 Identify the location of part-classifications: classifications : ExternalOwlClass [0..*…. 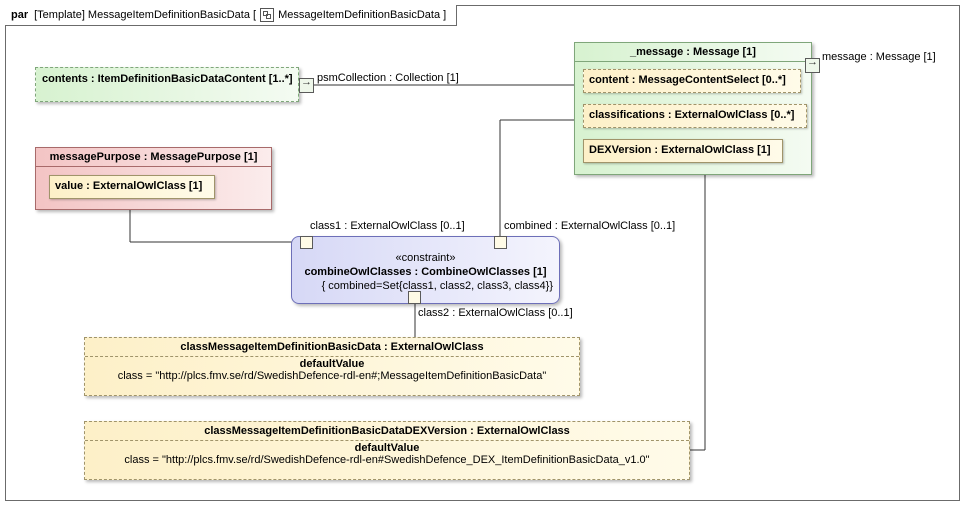
(695, 116).